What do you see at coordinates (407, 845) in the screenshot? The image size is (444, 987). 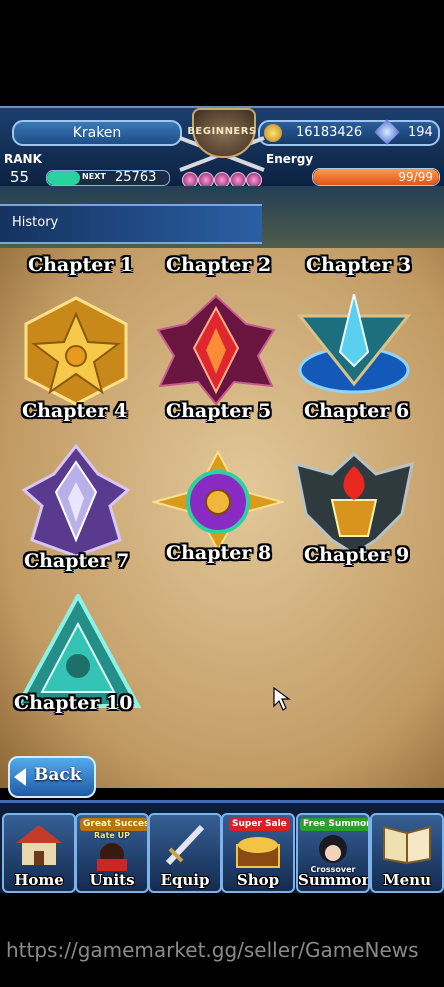 I see `open-book-icon` at bounding box center [407, 845].